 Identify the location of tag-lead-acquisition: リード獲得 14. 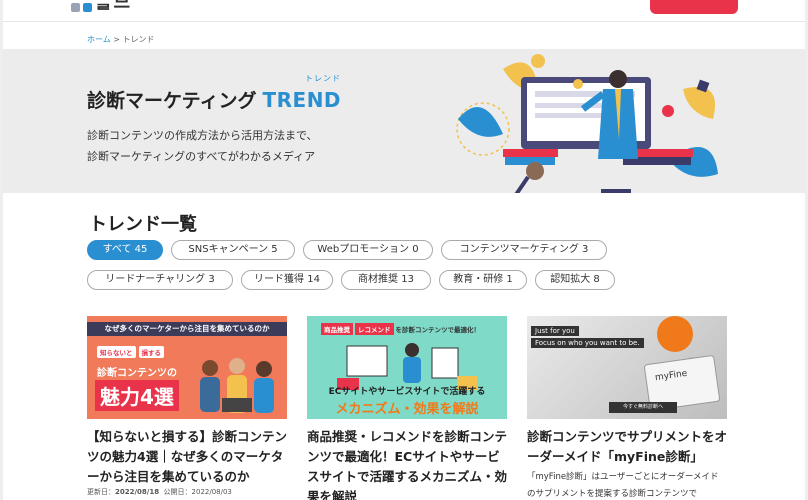
(287, 280).